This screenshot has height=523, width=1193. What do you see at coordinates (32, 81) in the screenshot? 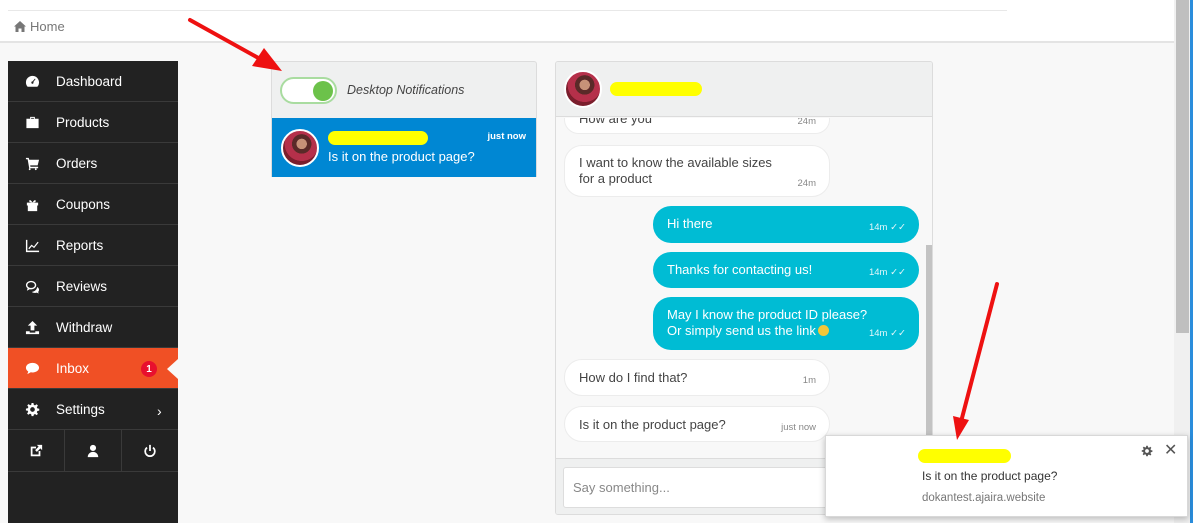
I see `dashboard-icon` at bounding box center [32, 81].